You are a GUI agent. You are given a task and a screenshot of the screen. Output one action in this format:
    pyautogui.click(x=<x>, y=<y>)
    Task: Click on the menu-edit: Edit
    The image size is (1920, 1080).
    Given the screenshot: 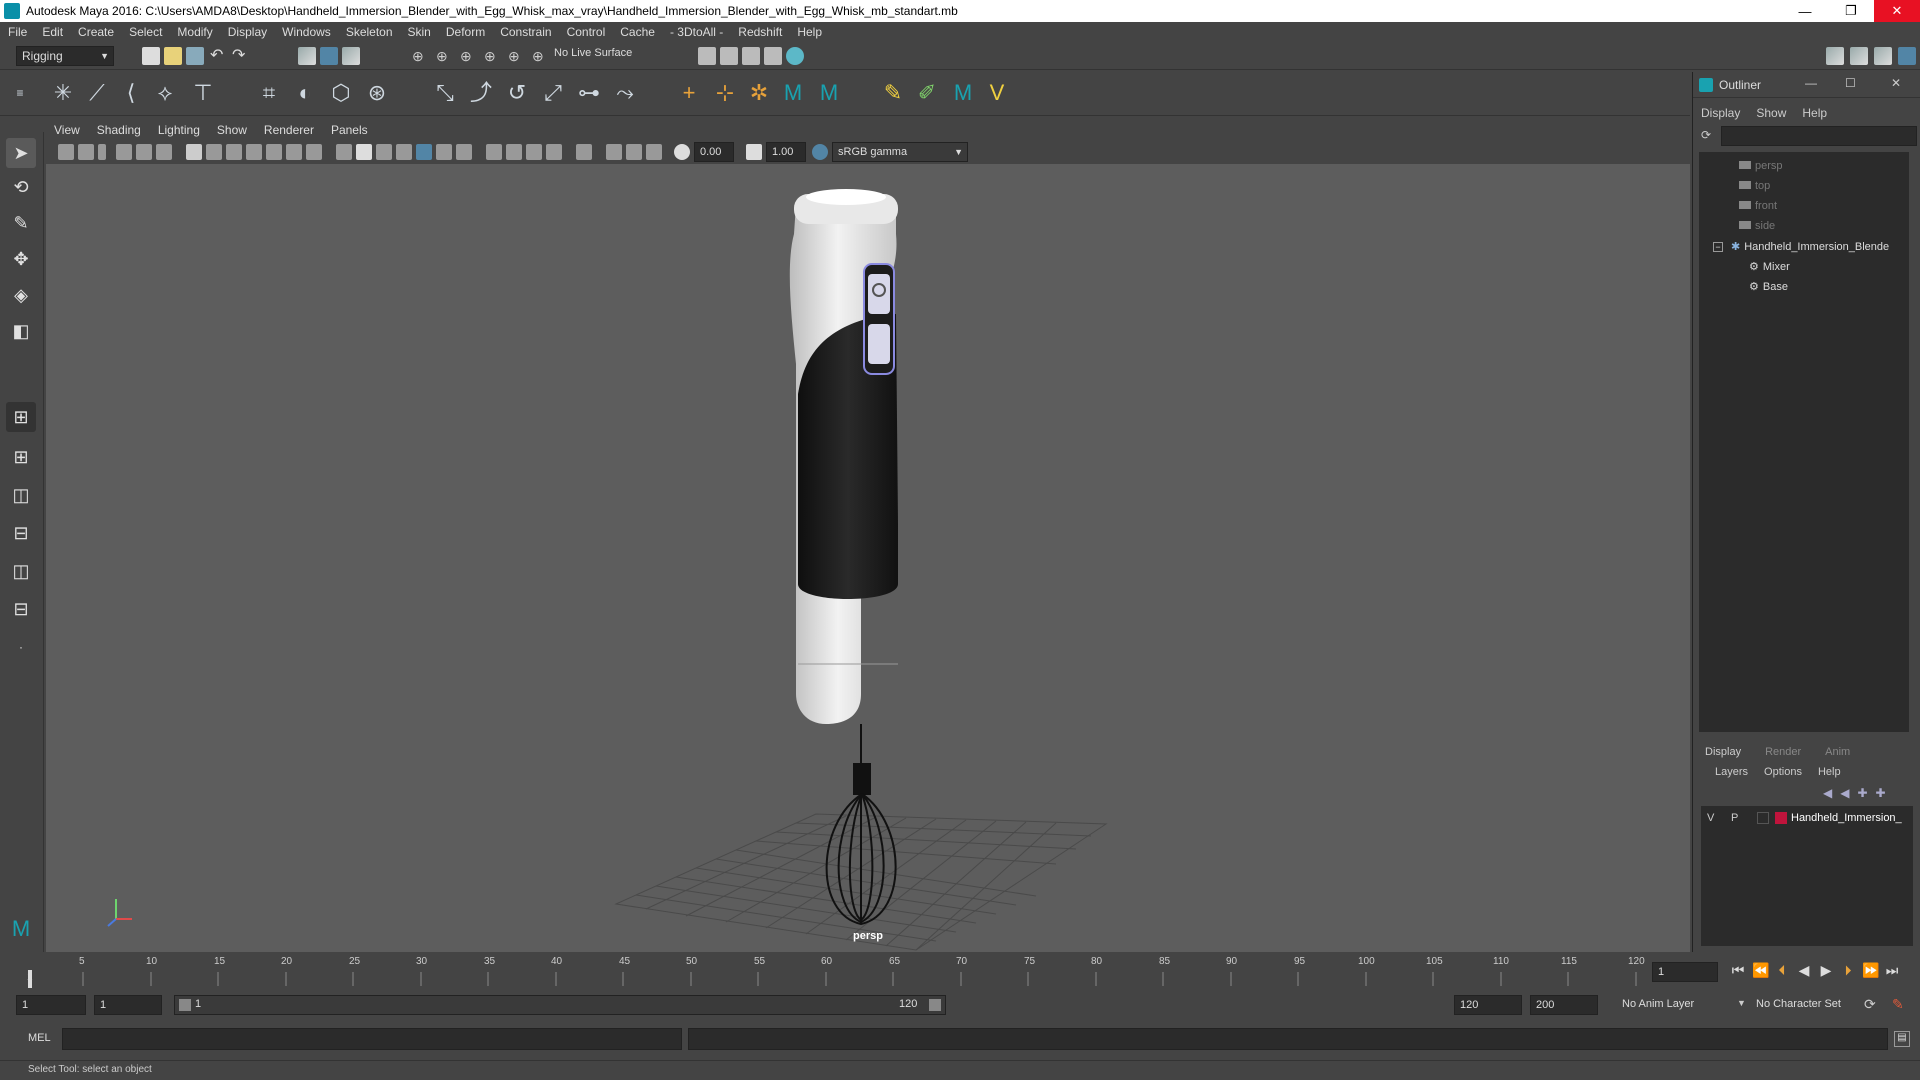 What is the action you would take?
    pyautogui.click(x=52, y=32)
    